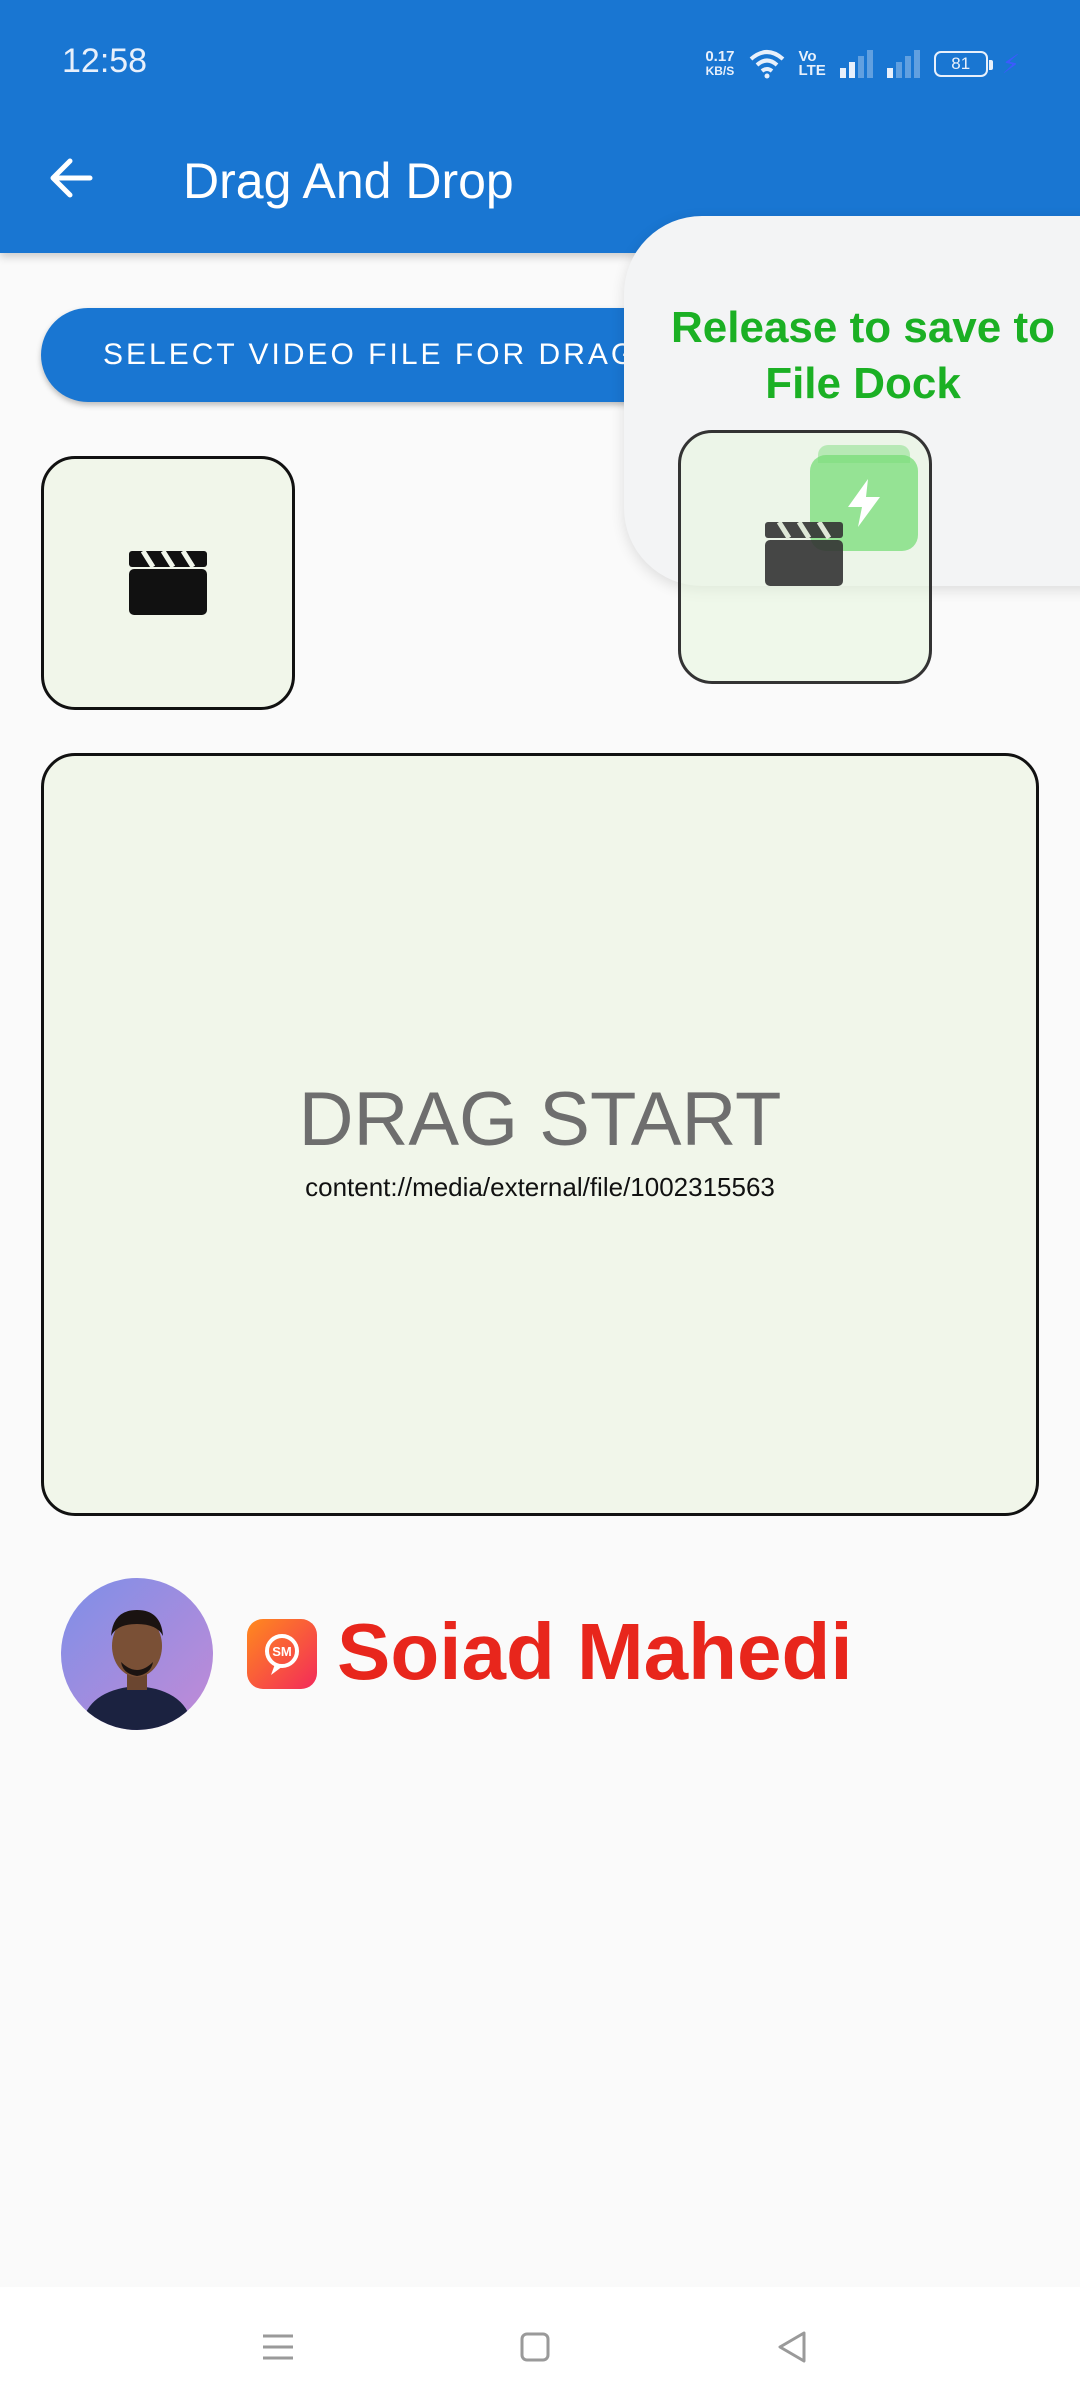  Describe the element at coordinates (812, 70) in the screenshot. I see `volte-bottom: LTE` at that location.